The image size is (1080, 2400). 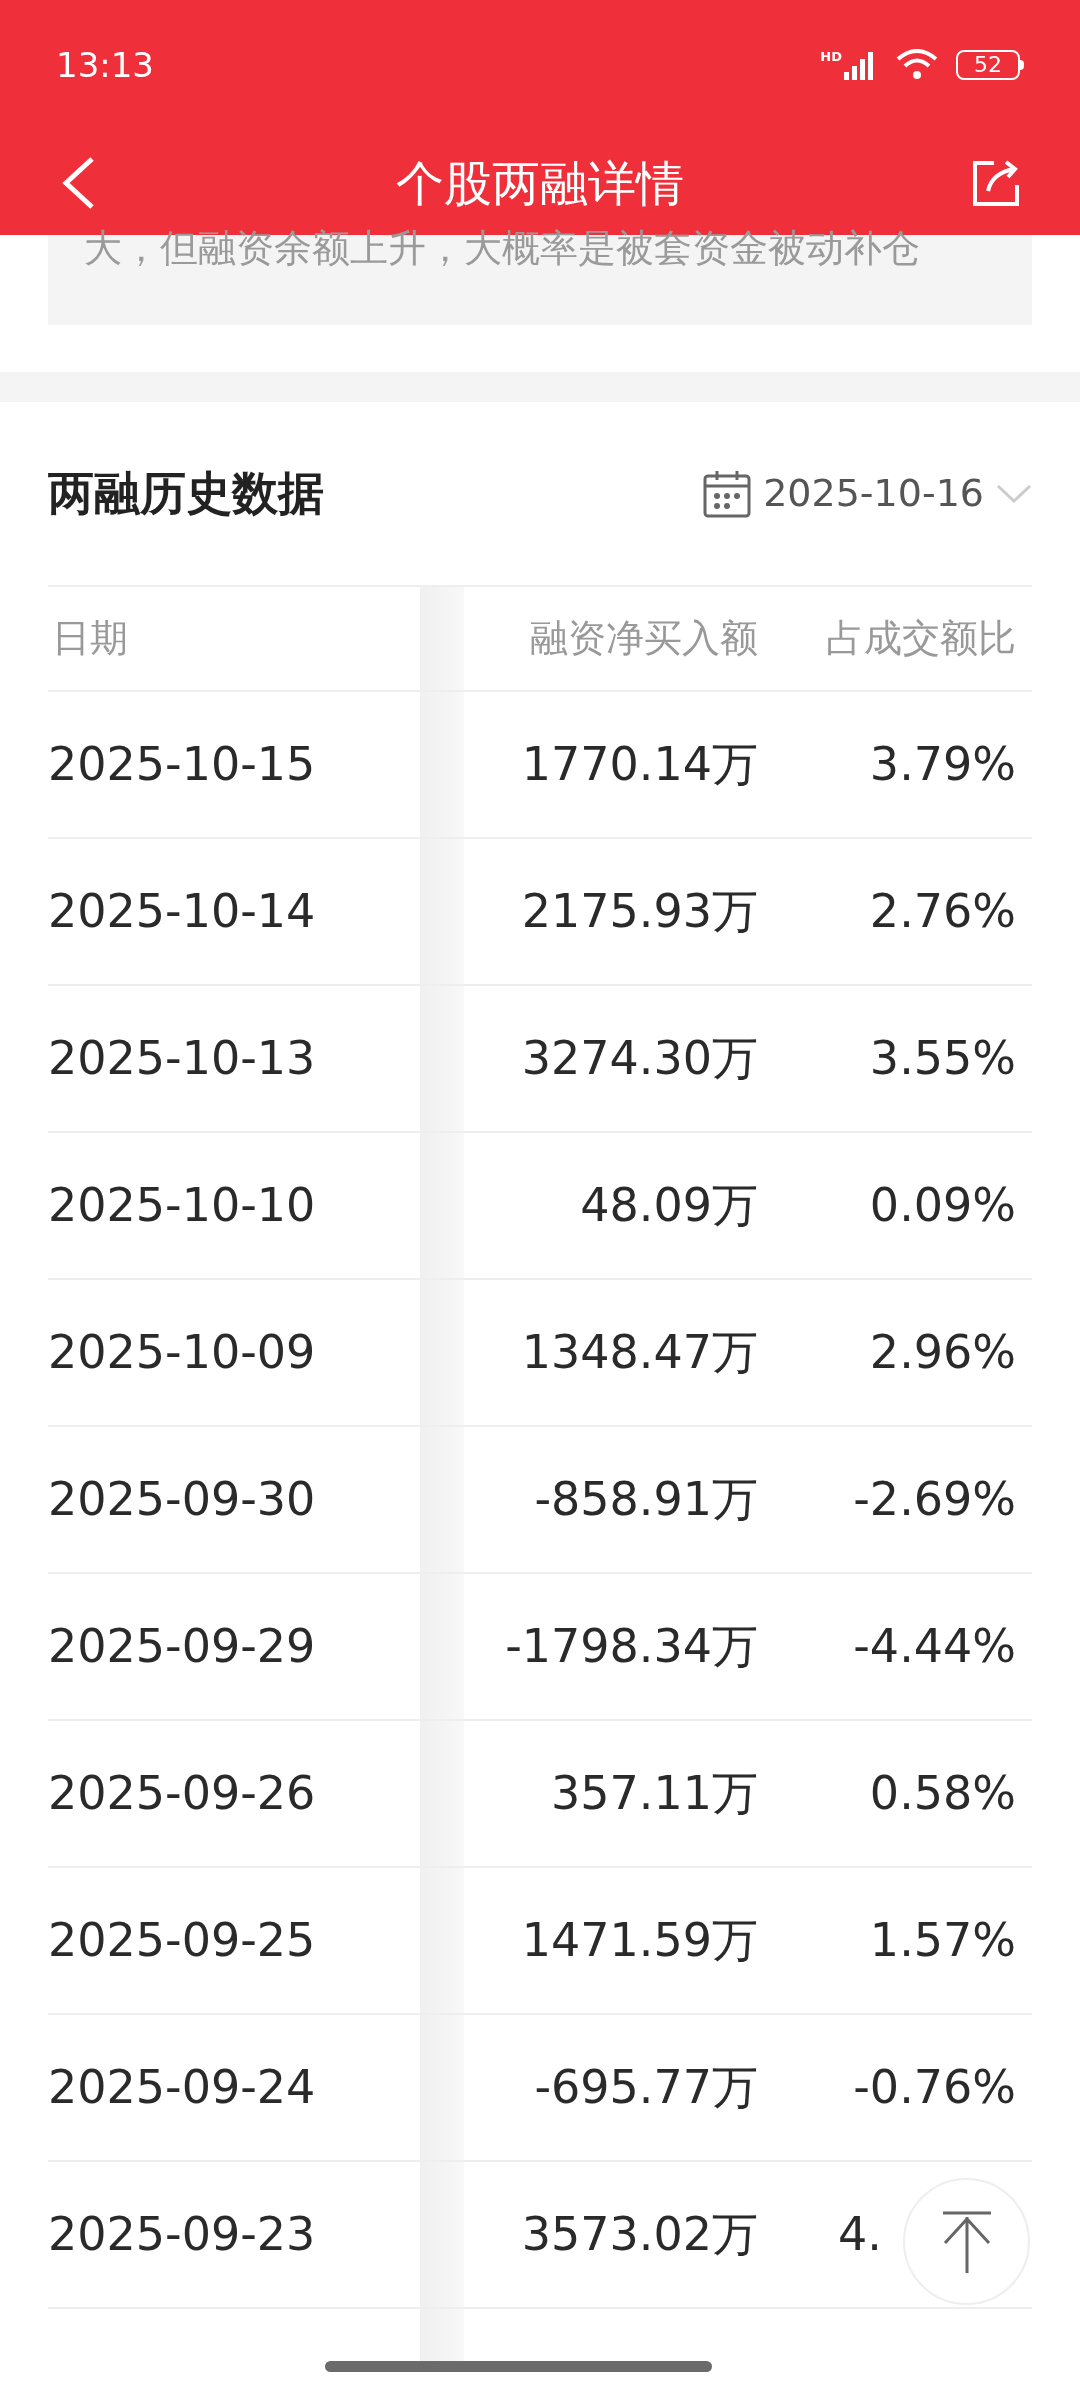 I want to click on date-picker: 2025-10-16, so click(x=867, y=493).